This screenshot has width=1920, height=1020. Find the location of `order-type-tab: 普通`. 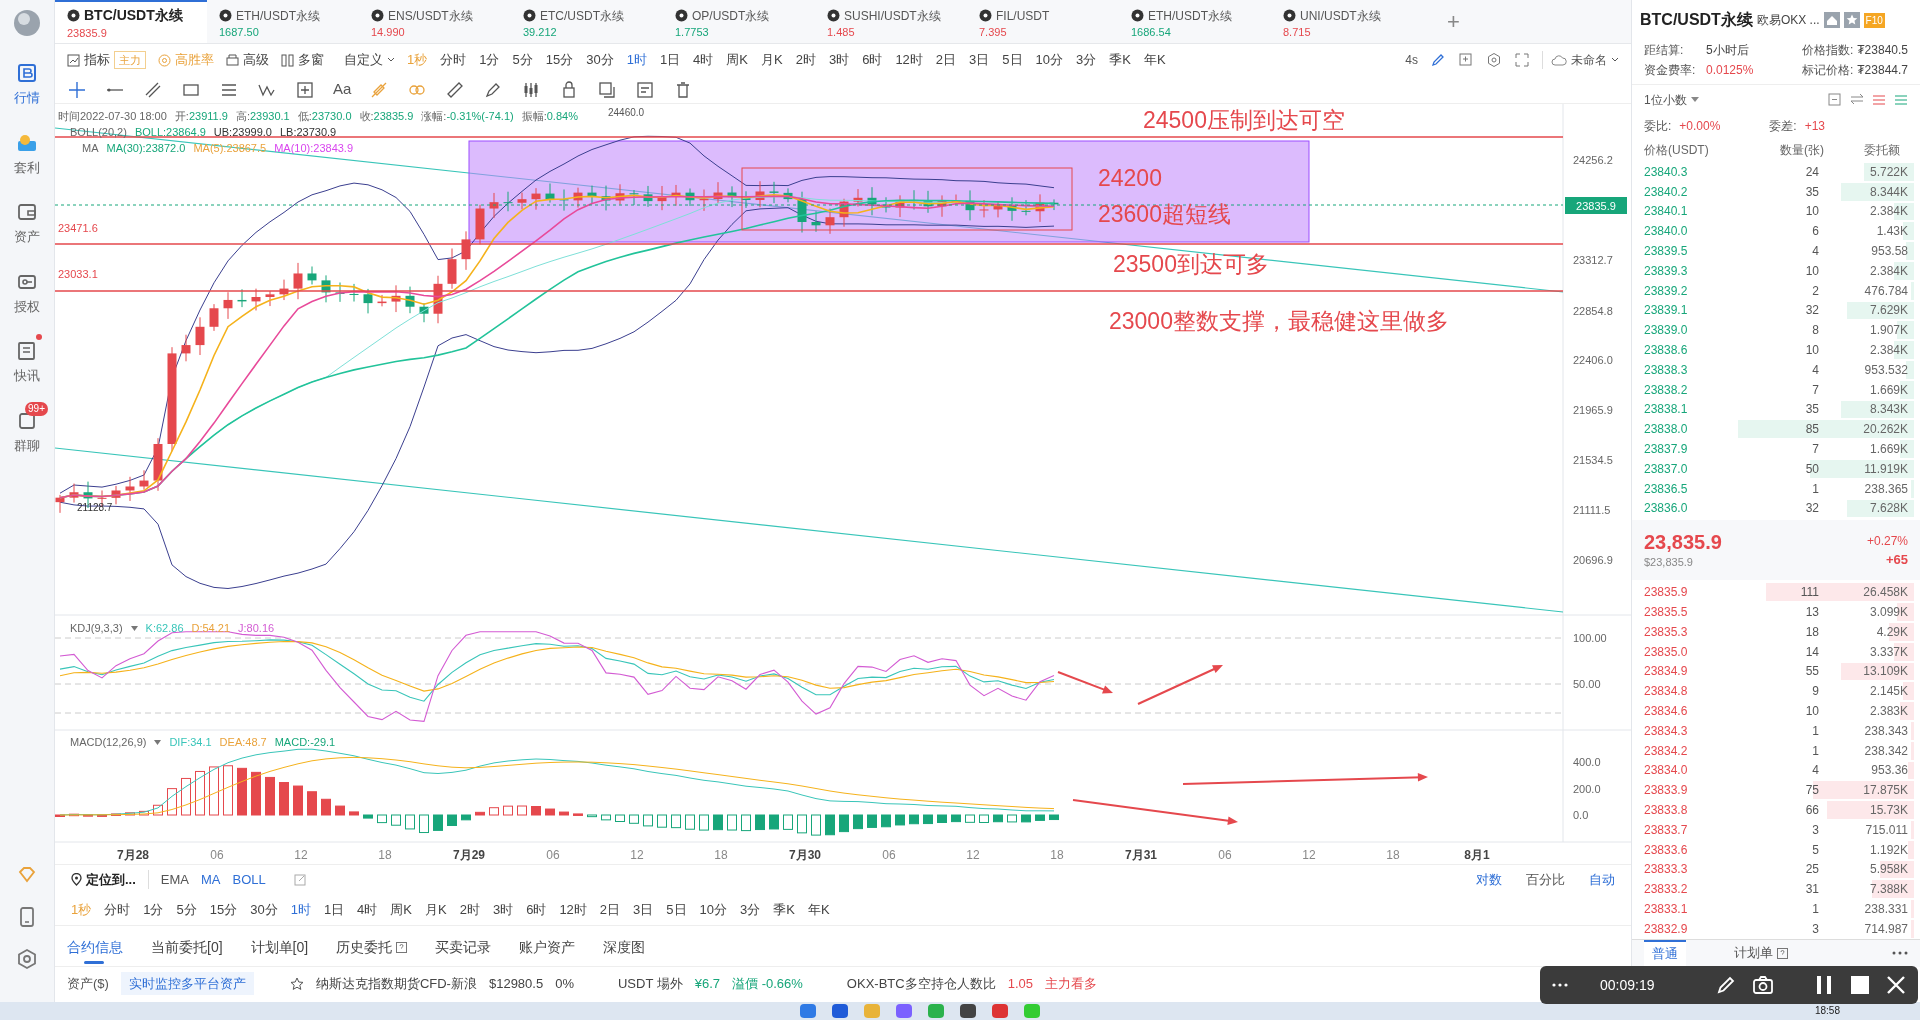

order-type-tab: 普通 is located at coordinates (1665, 953).